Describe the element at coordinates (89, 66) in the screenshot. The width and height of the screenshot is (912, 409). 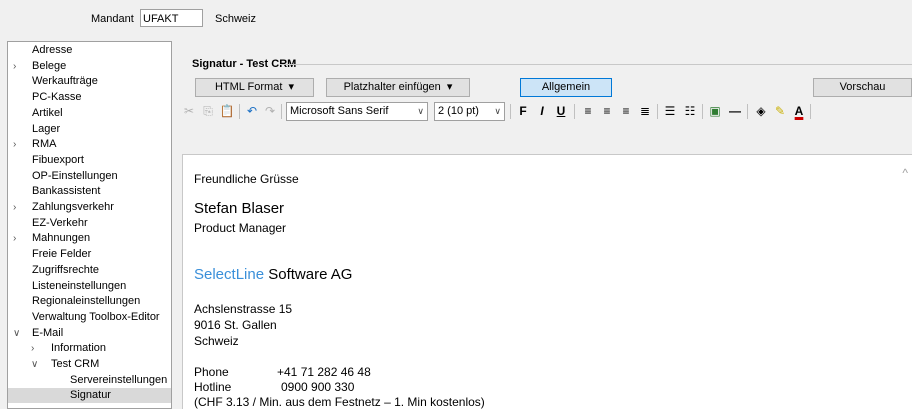
I see `sidebar-item-belege: › Belege` at that location.